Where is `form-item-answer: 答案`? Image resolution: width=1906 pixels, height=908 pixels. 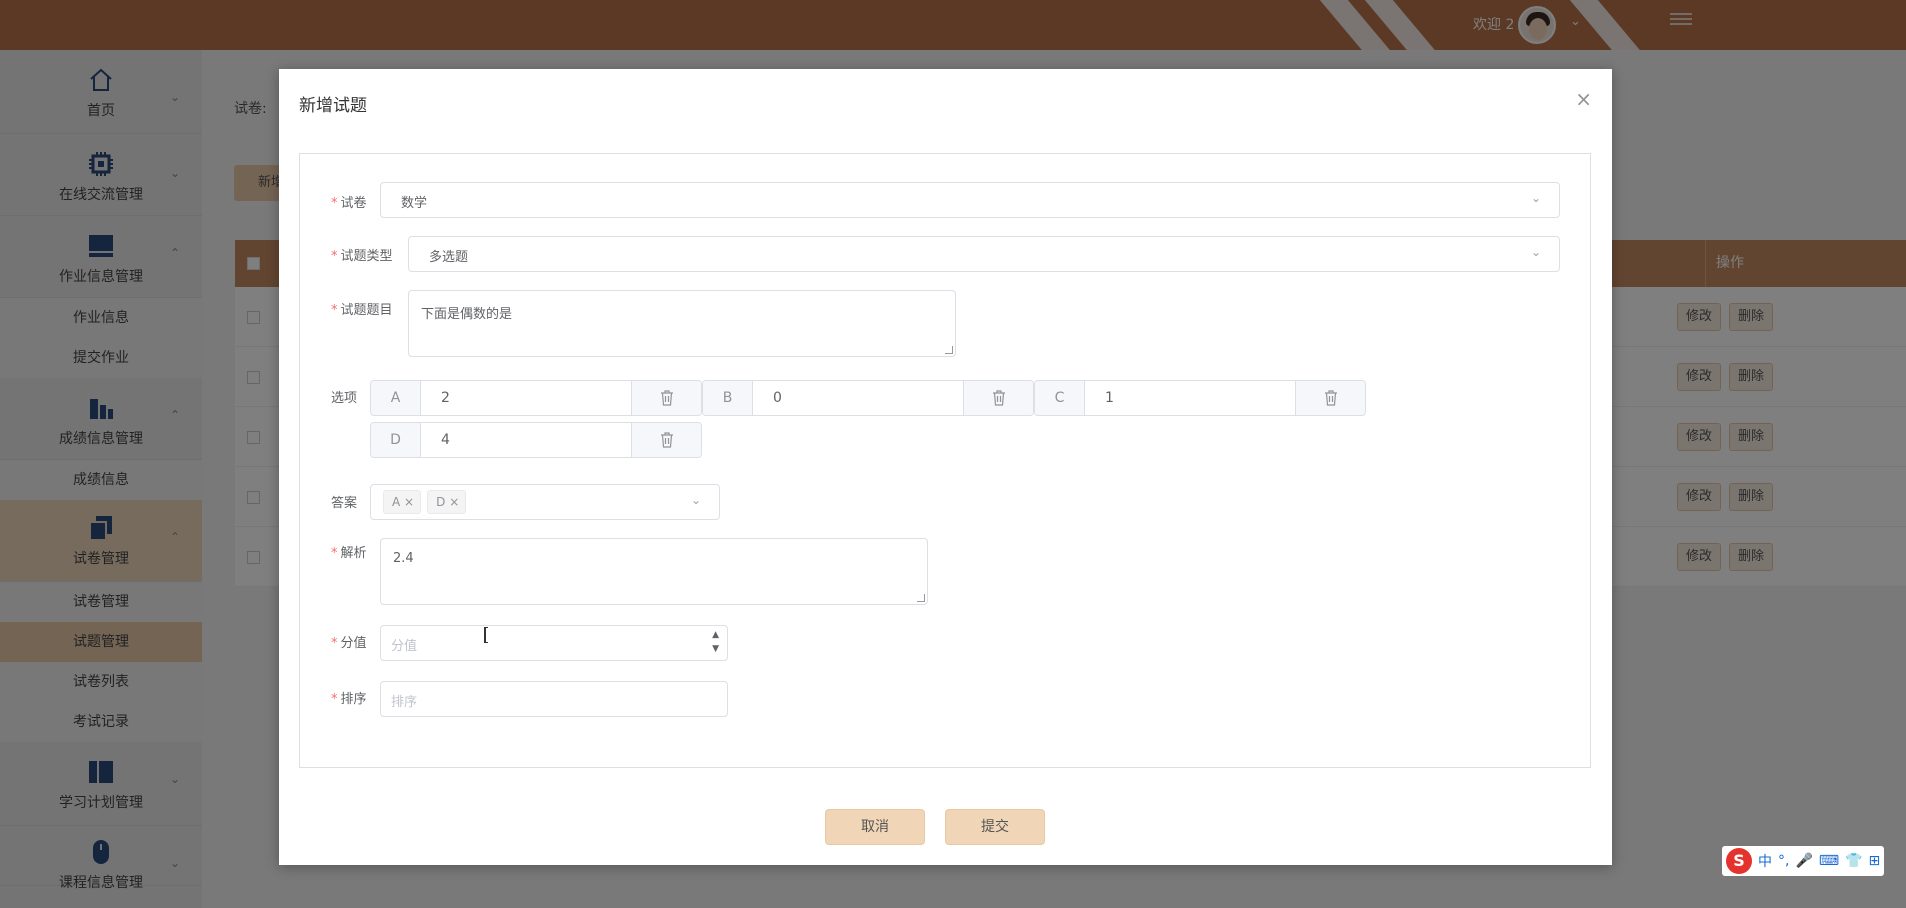 form-item-answer: 答案 is located at coordinates (344, 501).